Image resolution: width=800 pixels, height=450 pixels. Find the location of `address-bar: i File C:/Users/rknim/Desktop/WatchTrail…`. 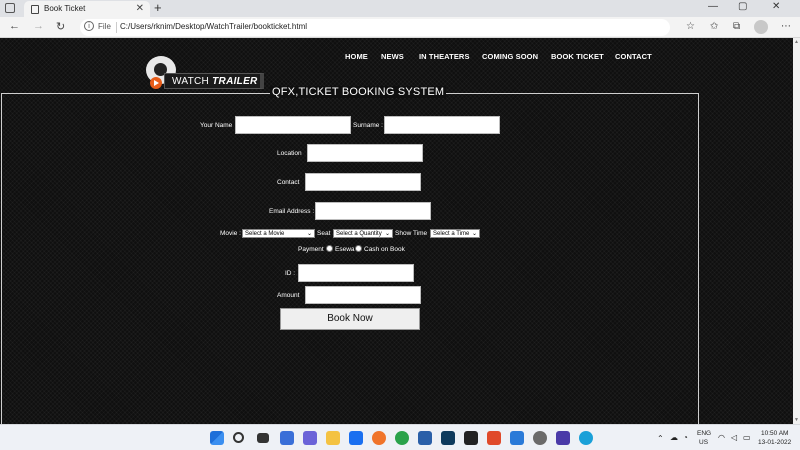

address-bar: i File C:/Users/rknim/Desktop/WatchTrail… is located at coordinates (375, 27).